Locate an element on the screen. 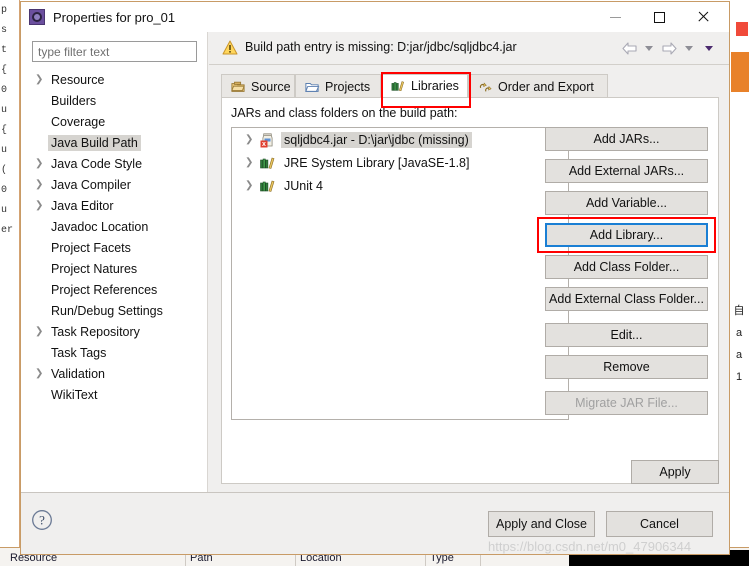  sidebar-item-java-compiler: ❯ Java Compiler is located at coordinates (114, 184).